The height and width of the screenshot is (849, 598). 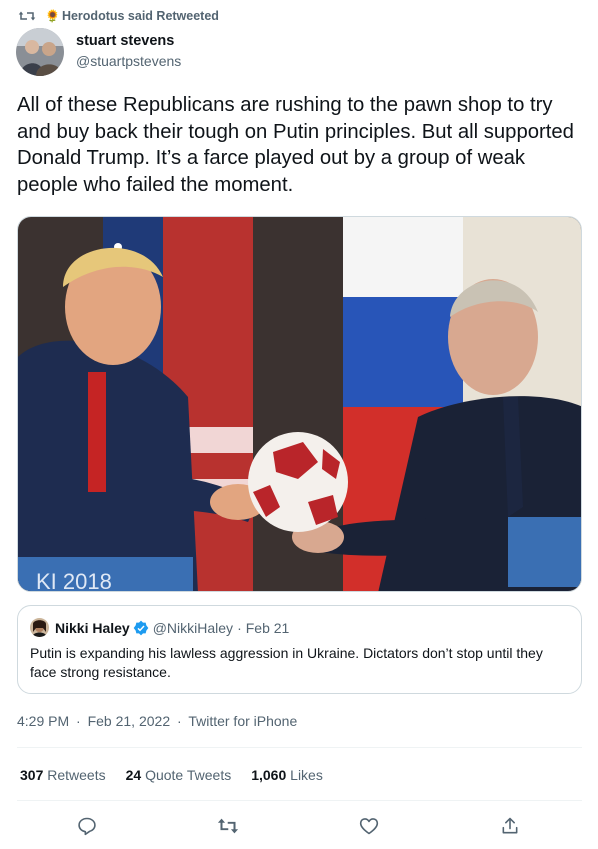 I want to click on tweet-time: 4:29 PM, so click(x=43, y=721).